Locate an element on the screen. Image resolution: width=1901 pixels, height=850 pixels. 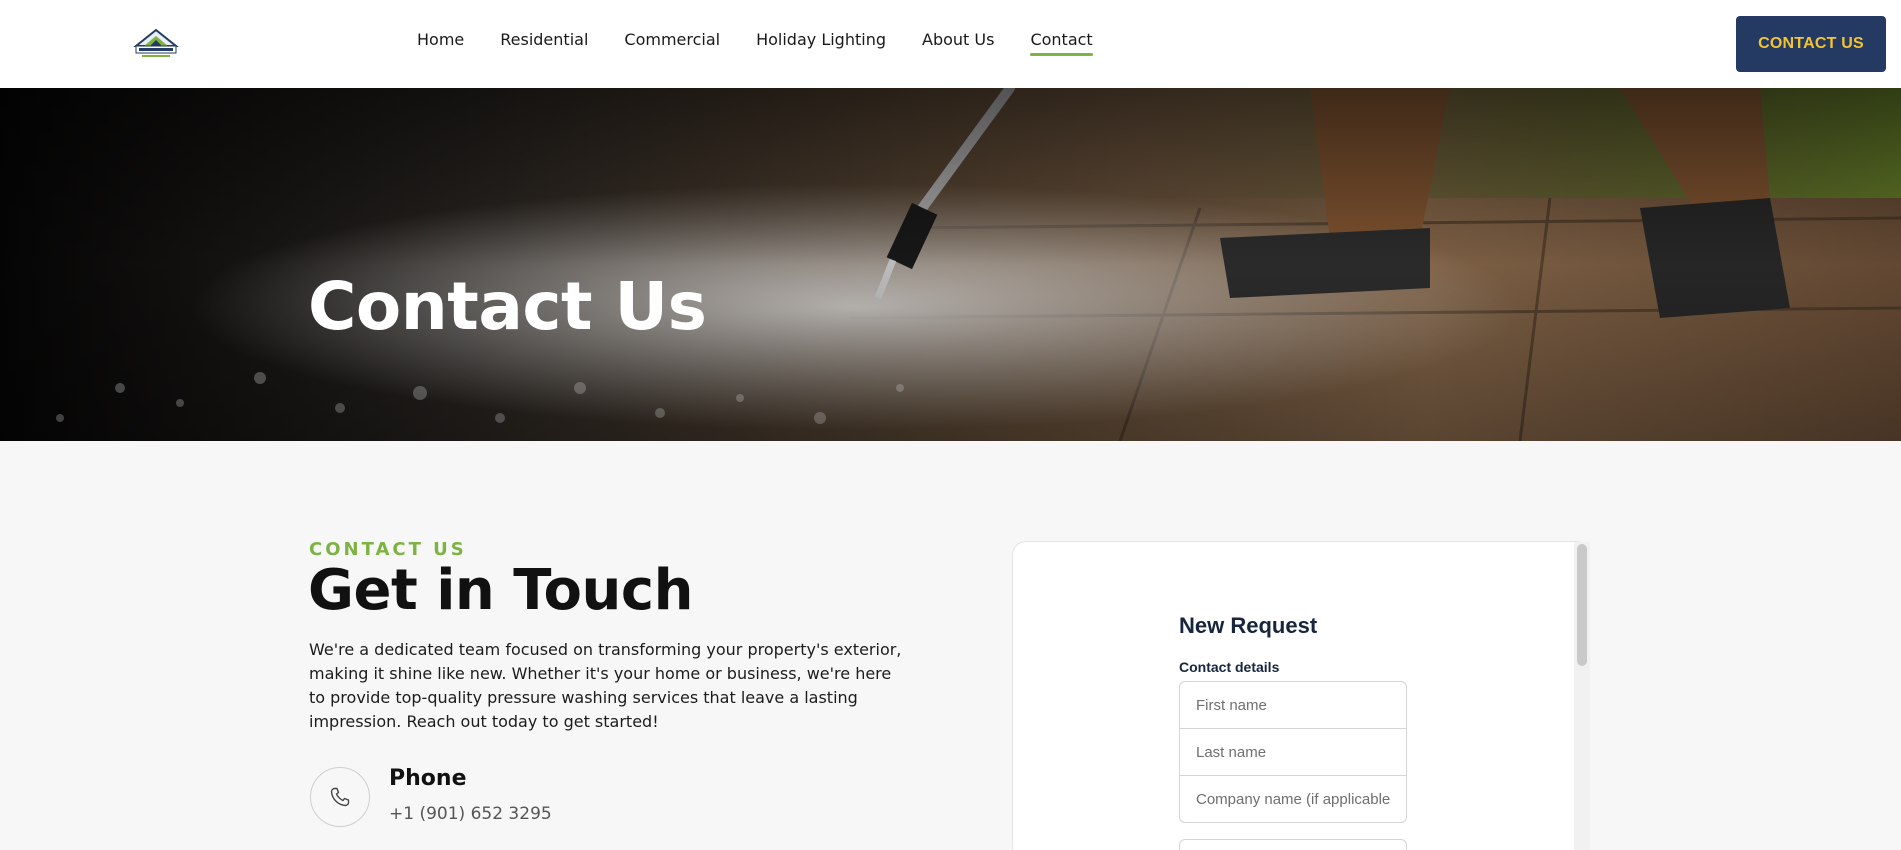
phone-icon-circle is located at coordinates (340, 797).